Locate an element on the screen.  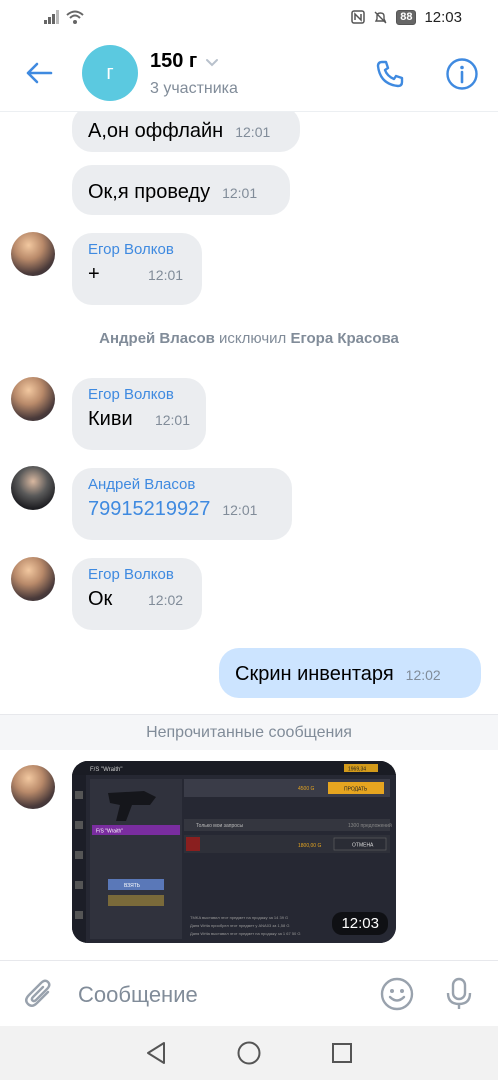
photo-time: 12:03 is located at coordinates (360, 923).